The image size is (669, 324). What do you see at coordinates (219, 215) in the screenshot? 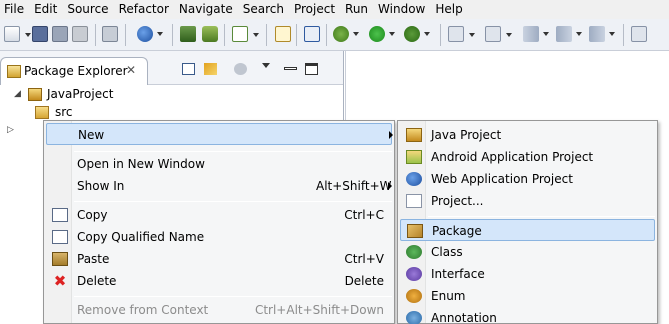
I see `menu-item-copy: Copy Ctrl+C` at bounding box center [219, 215].